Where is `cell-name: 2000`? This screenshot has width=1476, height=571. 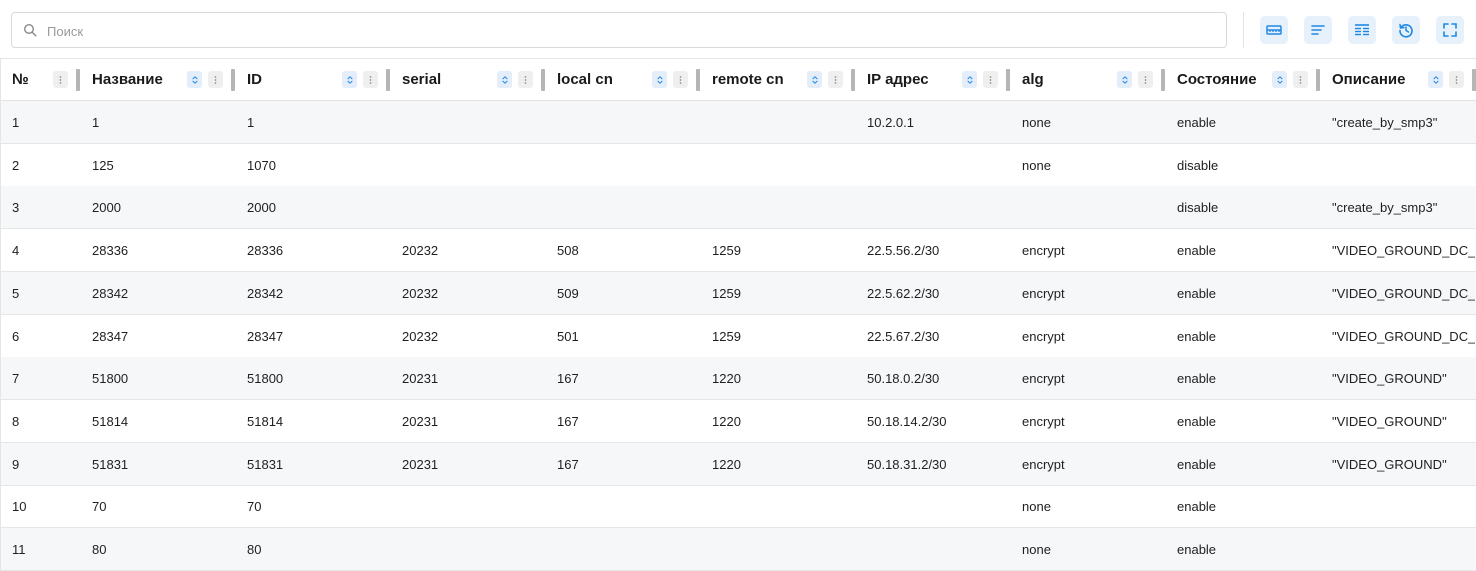
cell-name: 2000 is located at coordinates (106, 208).